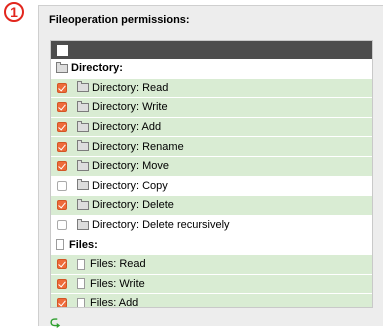  What do you see at coordinates (211, 264) in the screenshot?
I see `permission-row: Files: Read` at bounding box center [211, 264].